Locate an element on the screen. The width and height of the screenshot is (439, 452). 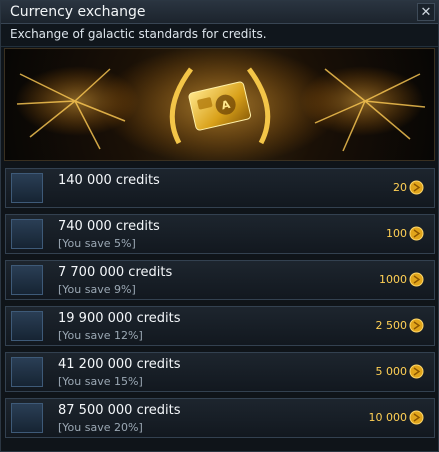
double-card-pack-icon is located at coordinates (27, 326).